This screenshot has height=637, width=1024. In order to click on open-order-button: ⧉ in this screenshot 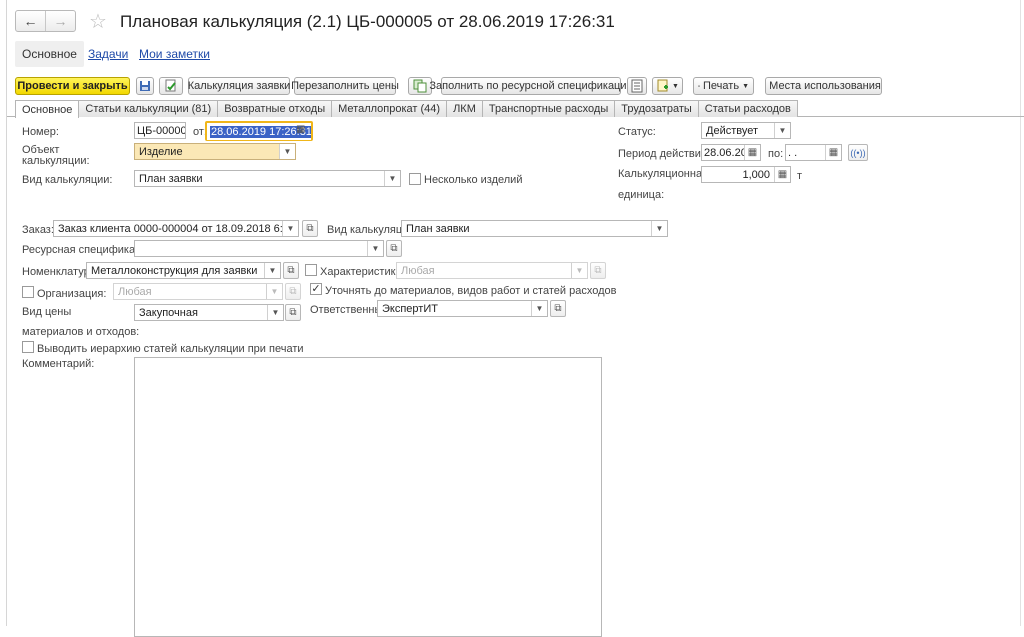, I will do `click(310, 228)`.